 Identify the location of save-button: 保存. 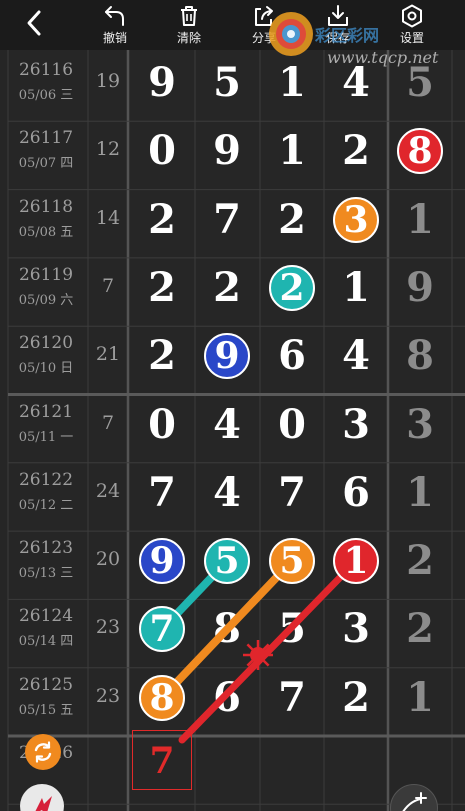
(338, 25).